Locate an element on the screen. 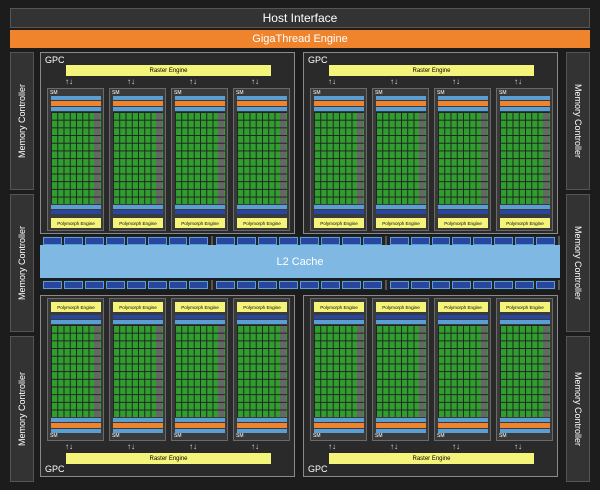  l2-interconnect-bottom is located at coordinates (300, 285).